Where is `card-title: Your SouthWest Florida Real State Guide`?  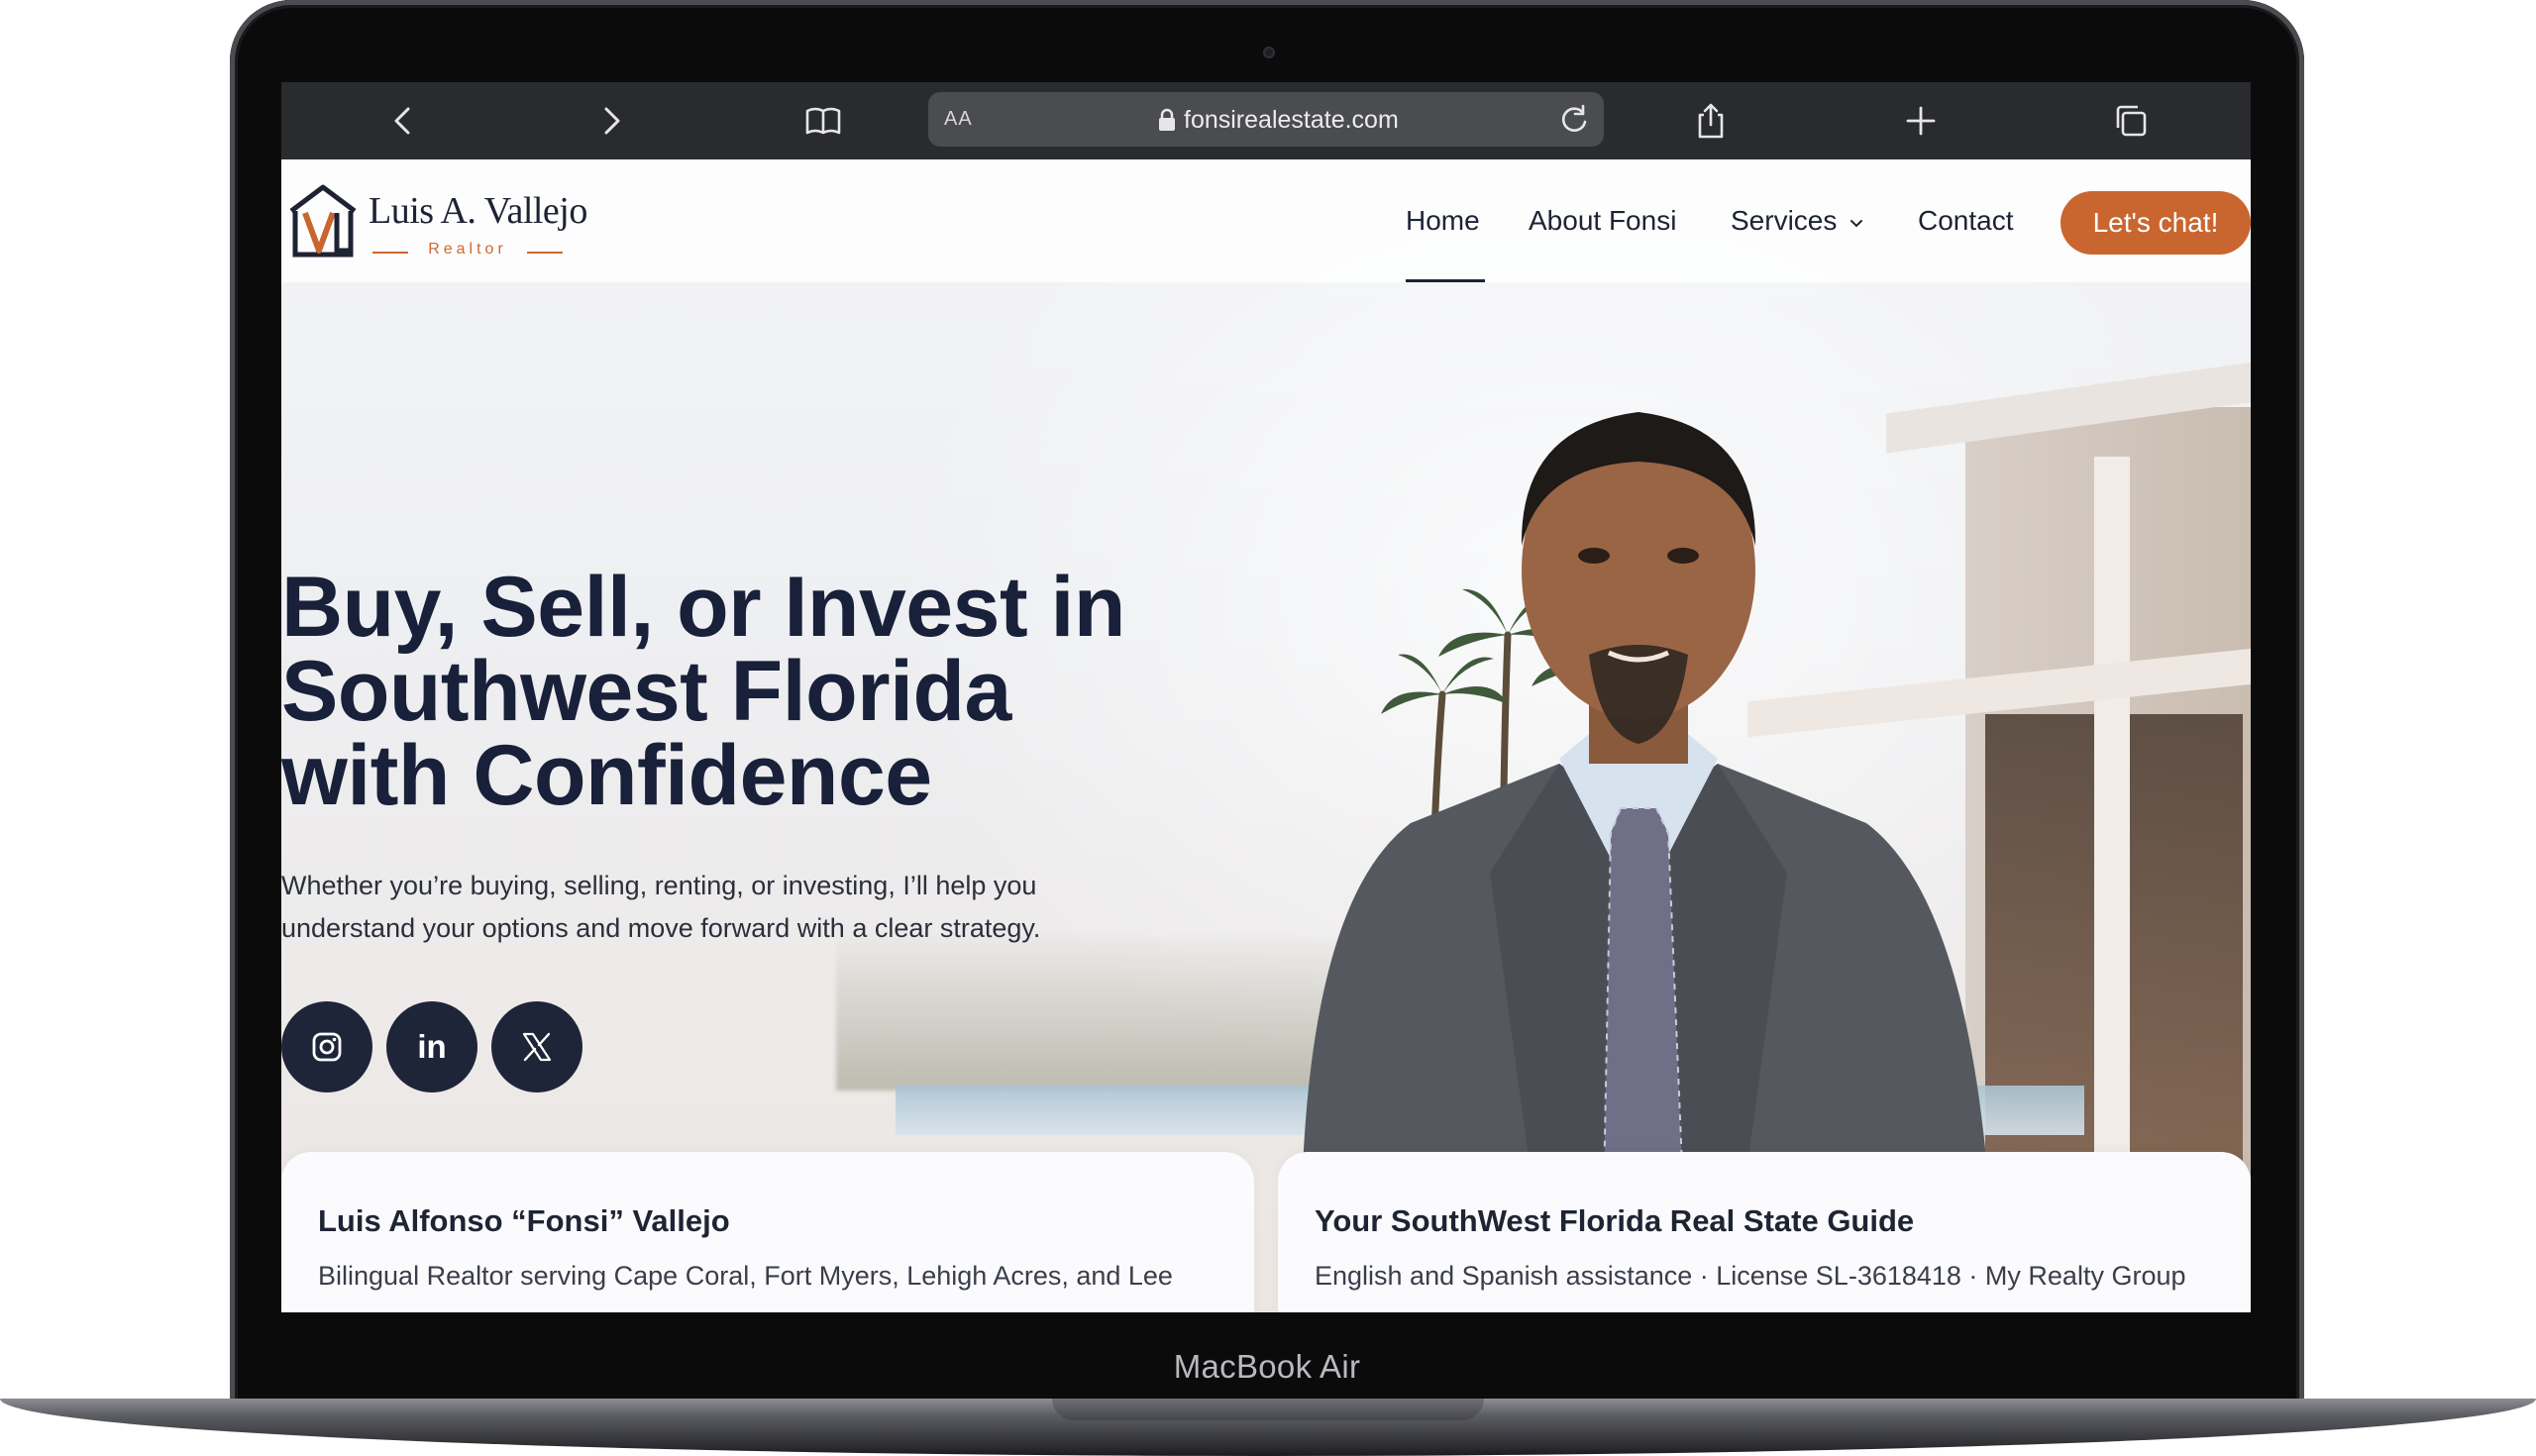
card-title: Your SouthWest Florida Real State Guide is located at coordinates (1615, 1220).